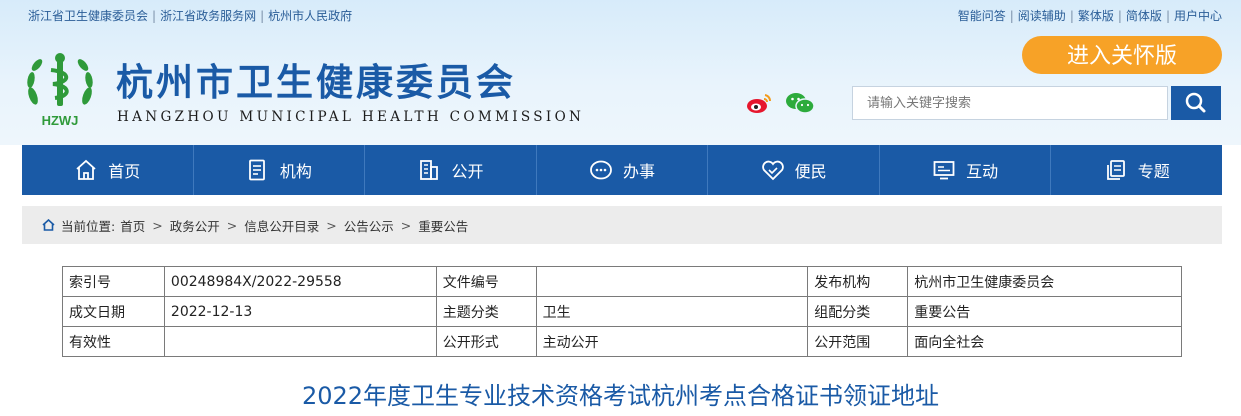  What do you see at coordinates (60, 89) in the screenshot?
I see `hzwj-logo-icon: HZWJ` at bounding box center [60, 89].